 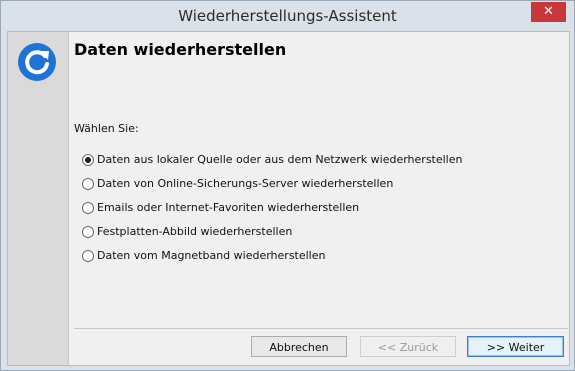 What do you see at coordinates (321, 328) in the screenshot?
I see `button-separator` at bounding box center [321, 328].